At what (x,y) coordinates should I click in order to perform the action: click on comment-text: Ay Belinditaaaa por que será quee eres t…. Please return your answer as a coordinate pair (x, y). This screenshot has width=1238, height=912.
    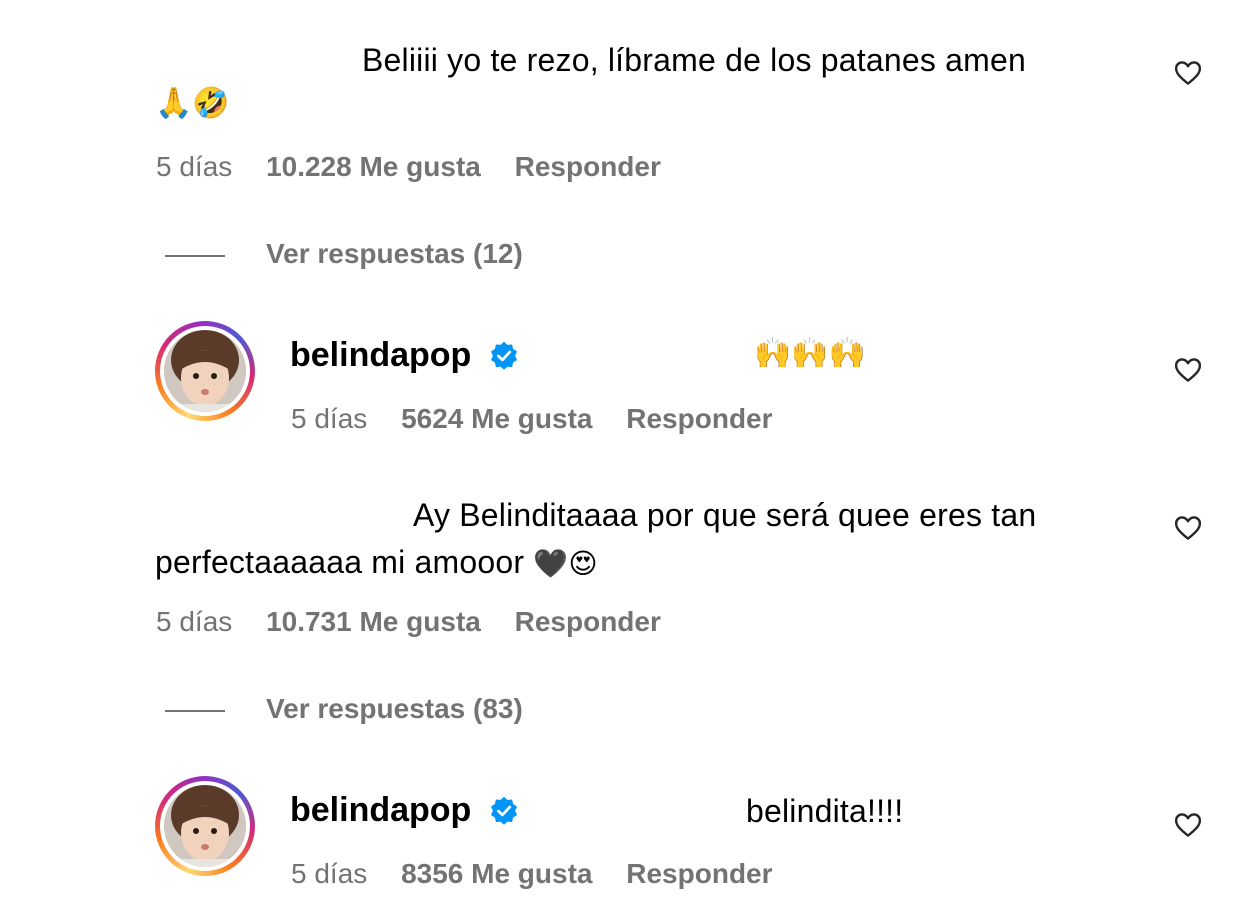
    Looking at the image, I should click on (725, 515).